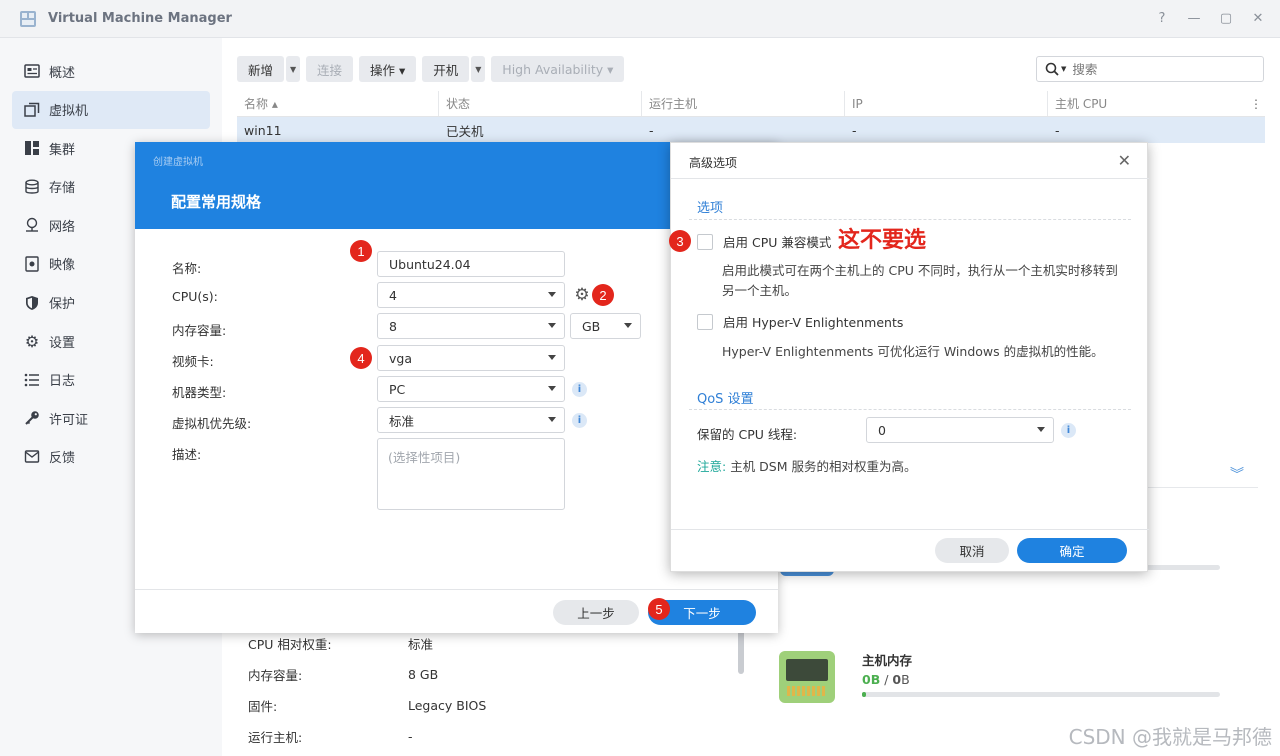  What do you see at coordinates (62, 73) in the screenshot?
I see `sidebar-item-label: 概述` at bounding box center [62, 73].